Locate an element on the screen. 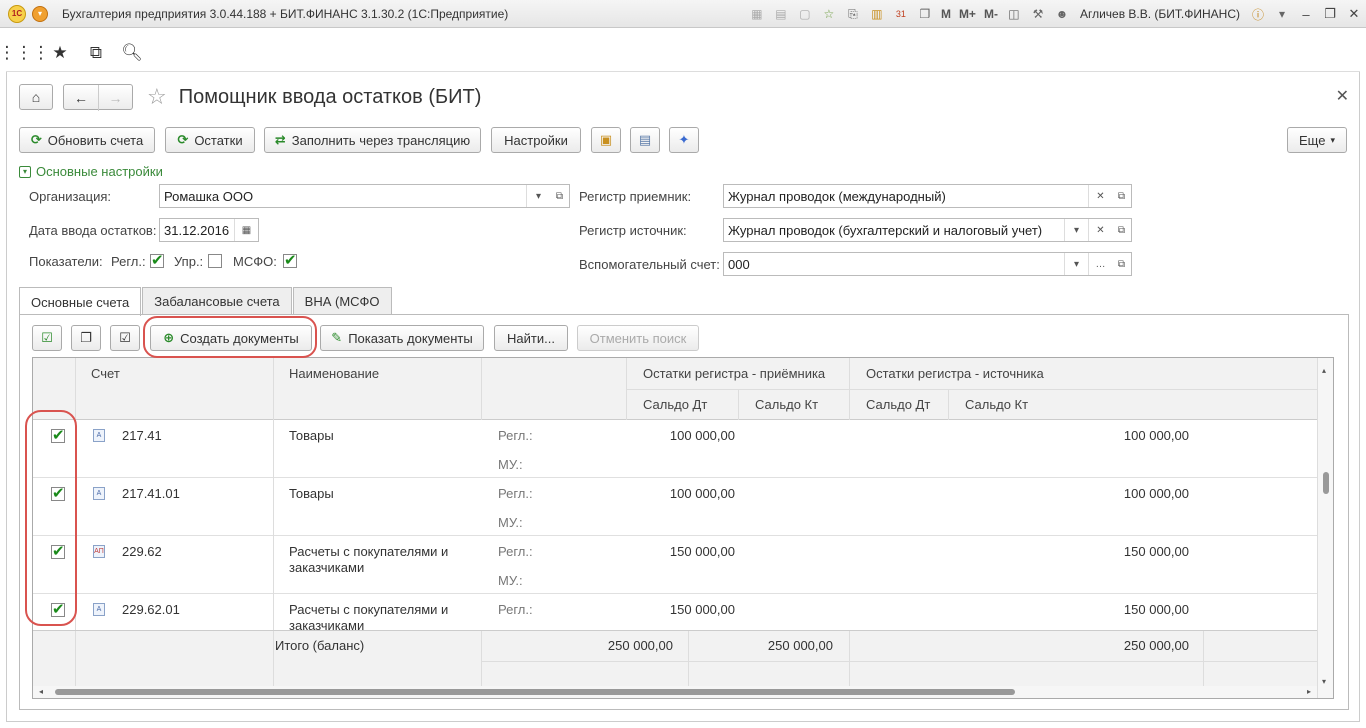 Image resolution: width=1366 pixels, height=728 pixels. receiver-register-field: Журнал проводок (международный) ✕ is located at coordinates (918, 196).